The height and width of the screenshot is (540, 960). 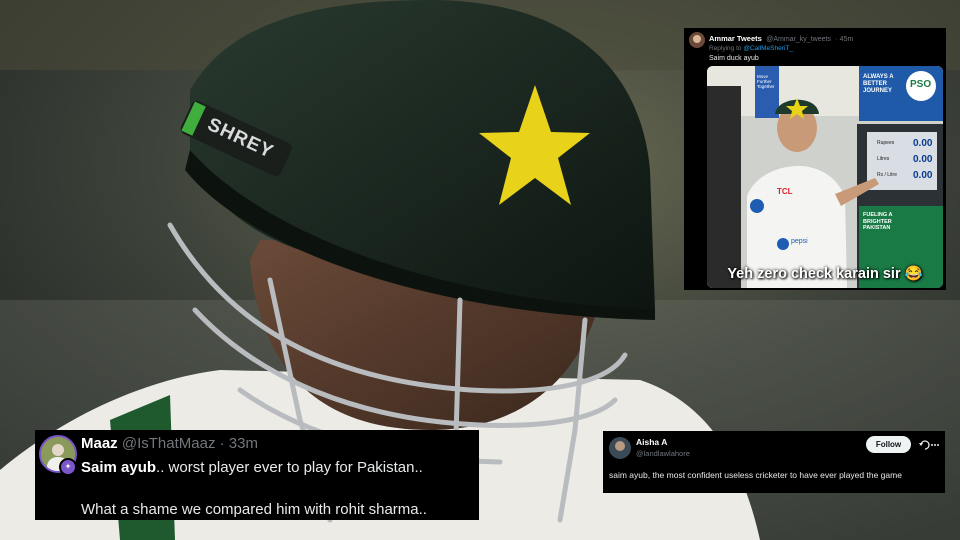 I want to click on follow-button: Follow, so click(x=888, y=444).